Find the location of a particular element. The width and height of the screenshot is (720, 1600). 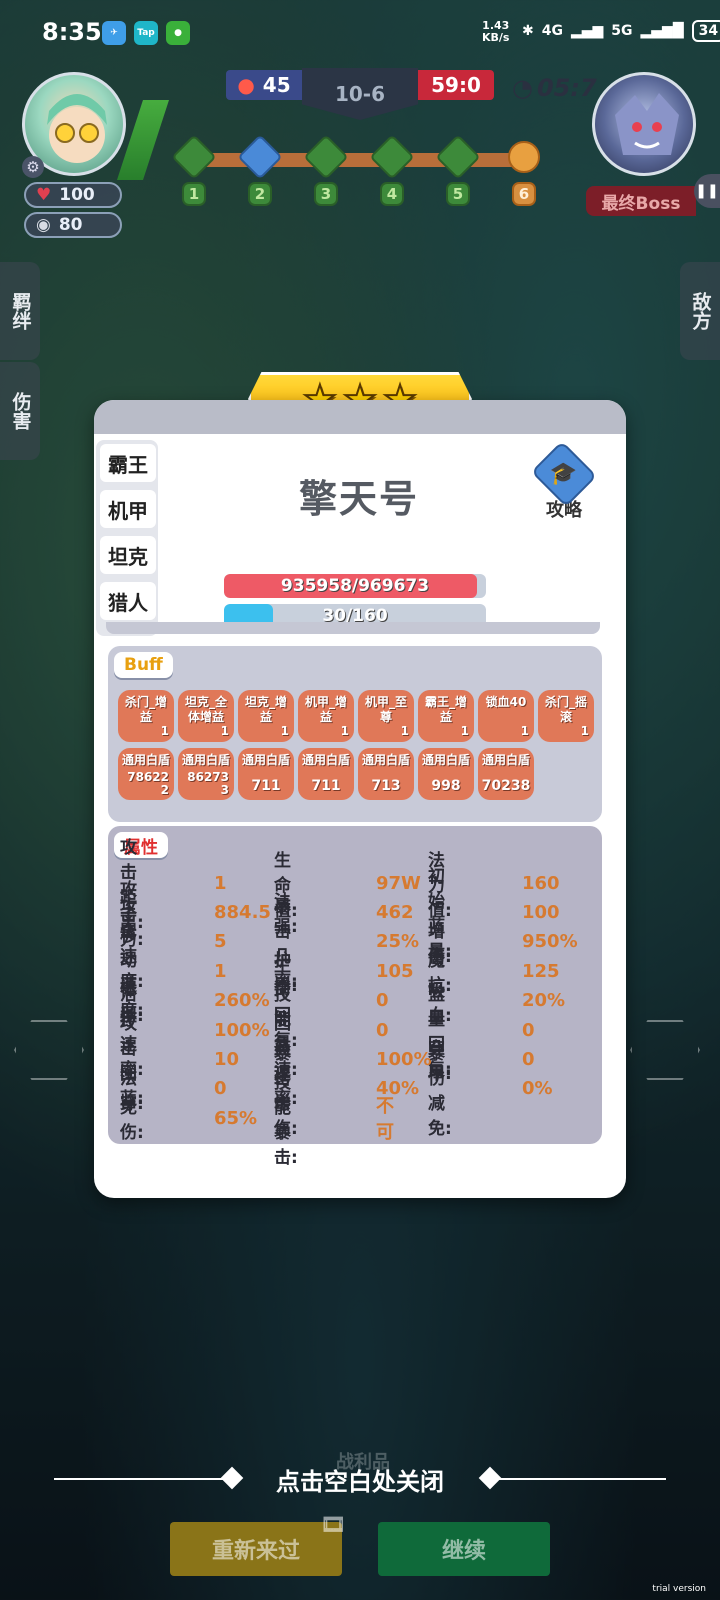

panel-divider is located at coordinates (353, 628).